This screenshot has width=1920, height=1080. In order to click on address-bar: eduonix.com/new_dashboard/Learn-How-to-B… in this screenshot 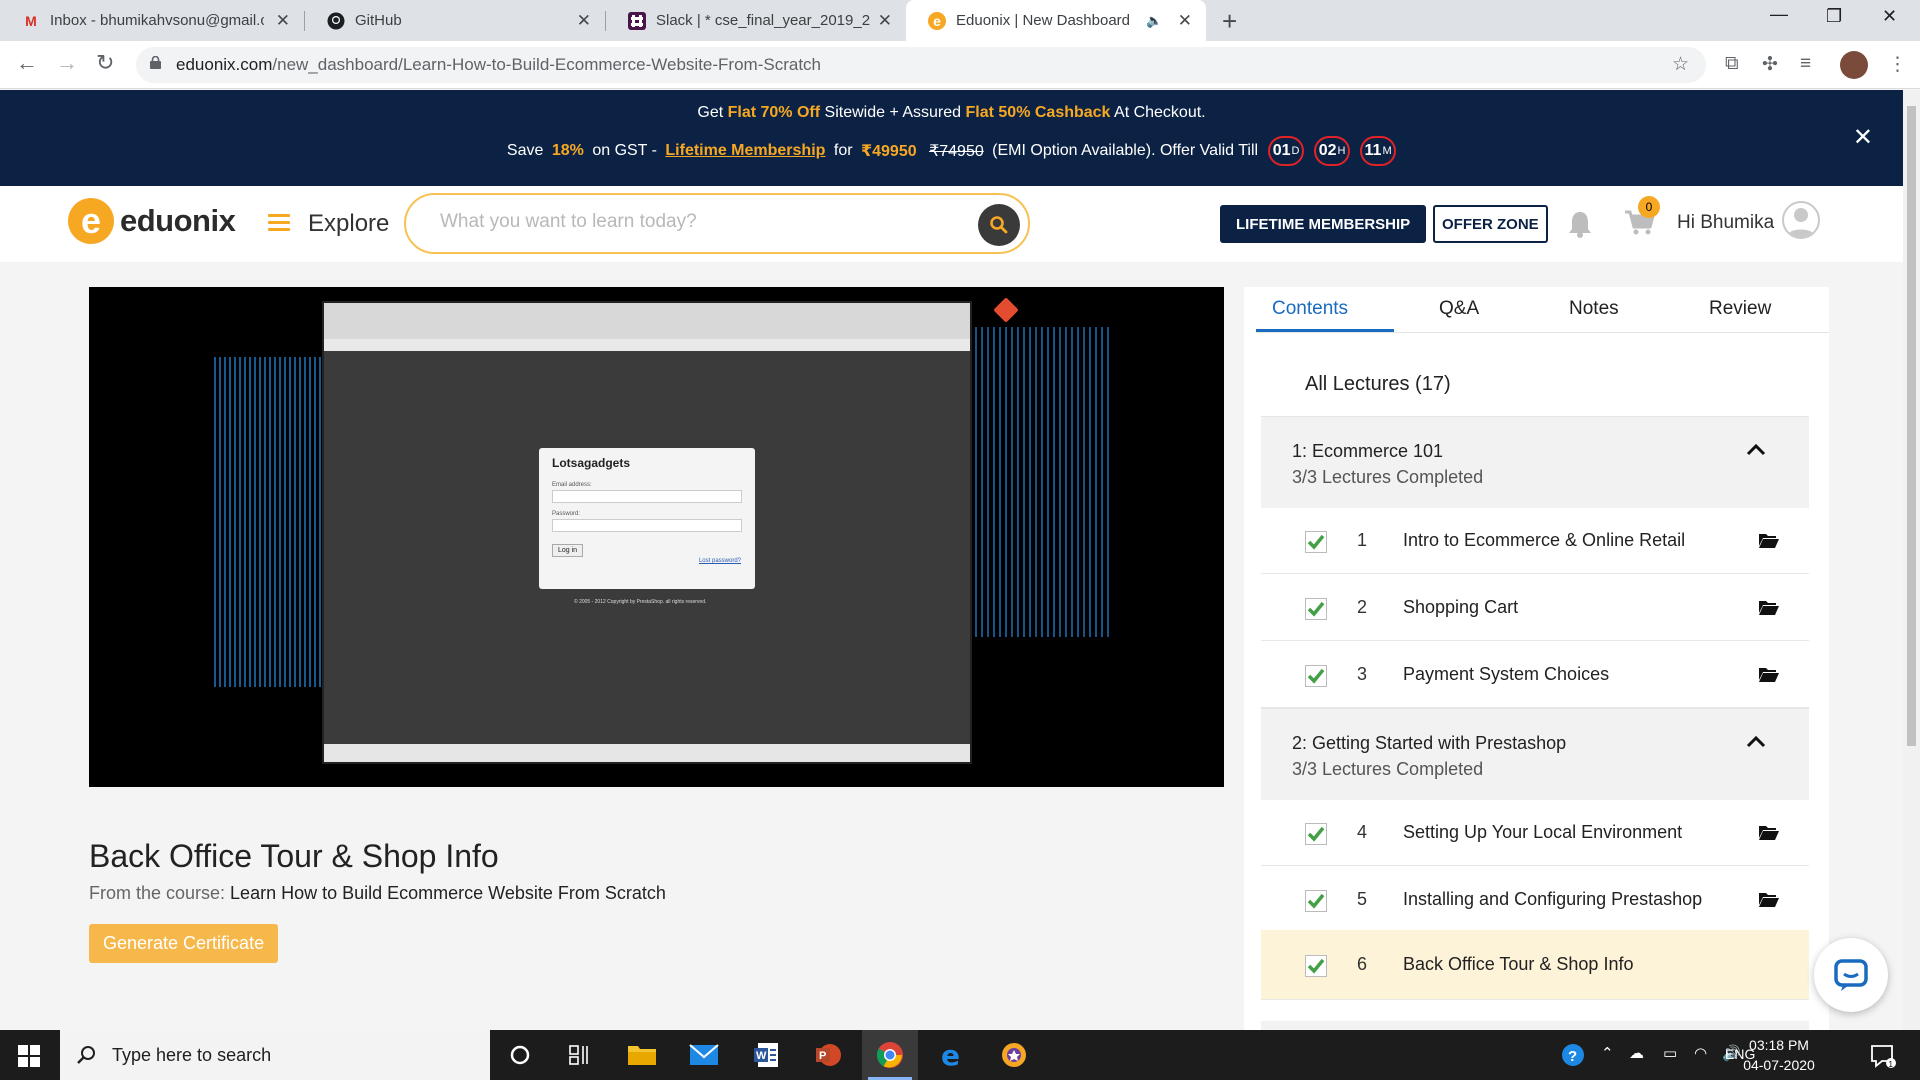, I will do `click(921, 65)`.